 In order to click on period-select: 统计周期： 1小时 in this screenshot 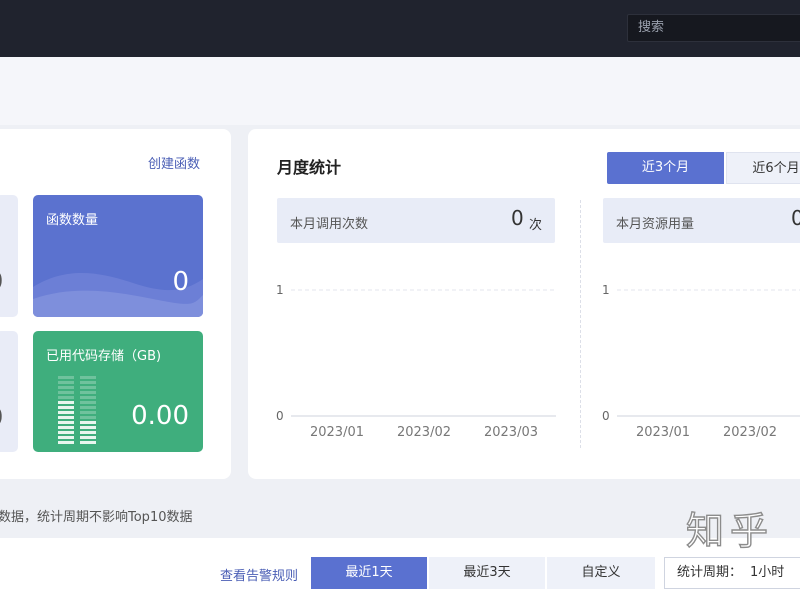, I will do `click(732, 573)`.